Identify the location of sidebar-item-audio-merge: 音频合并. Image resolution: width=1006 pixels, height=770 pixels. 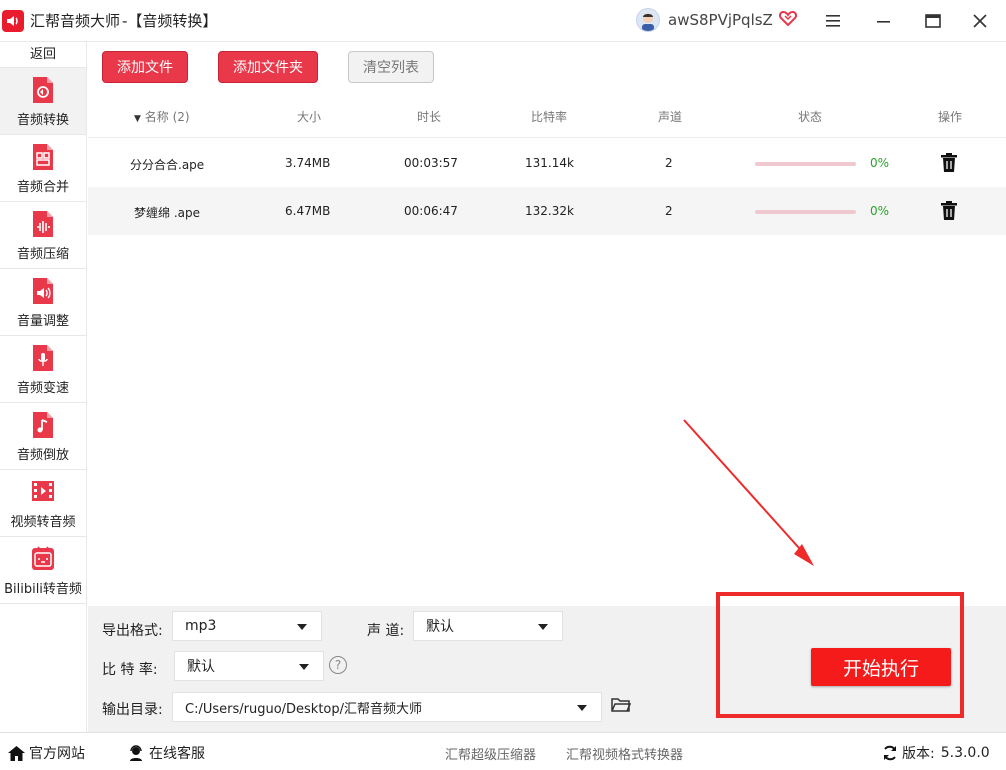
(43, 168).